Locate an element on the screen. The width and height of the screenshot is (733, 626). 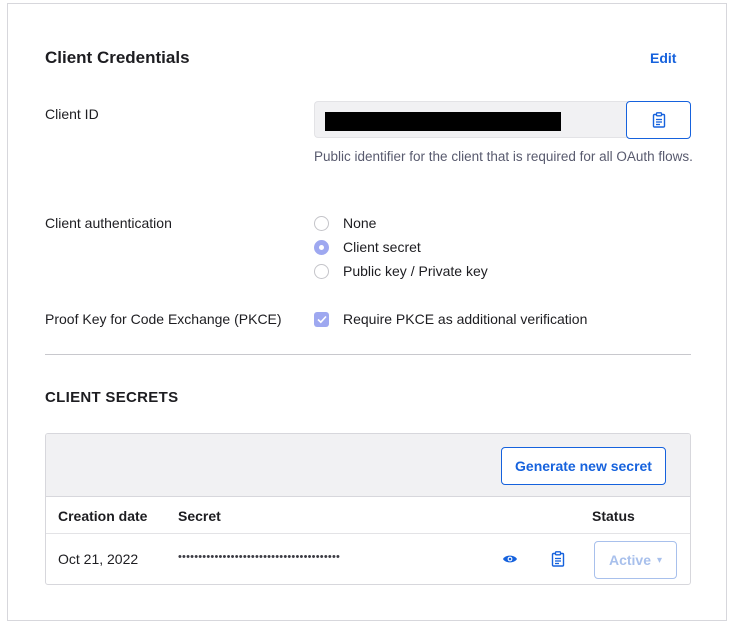
radio-option-client-secret: Client secret is located at coordinates (367, 247).